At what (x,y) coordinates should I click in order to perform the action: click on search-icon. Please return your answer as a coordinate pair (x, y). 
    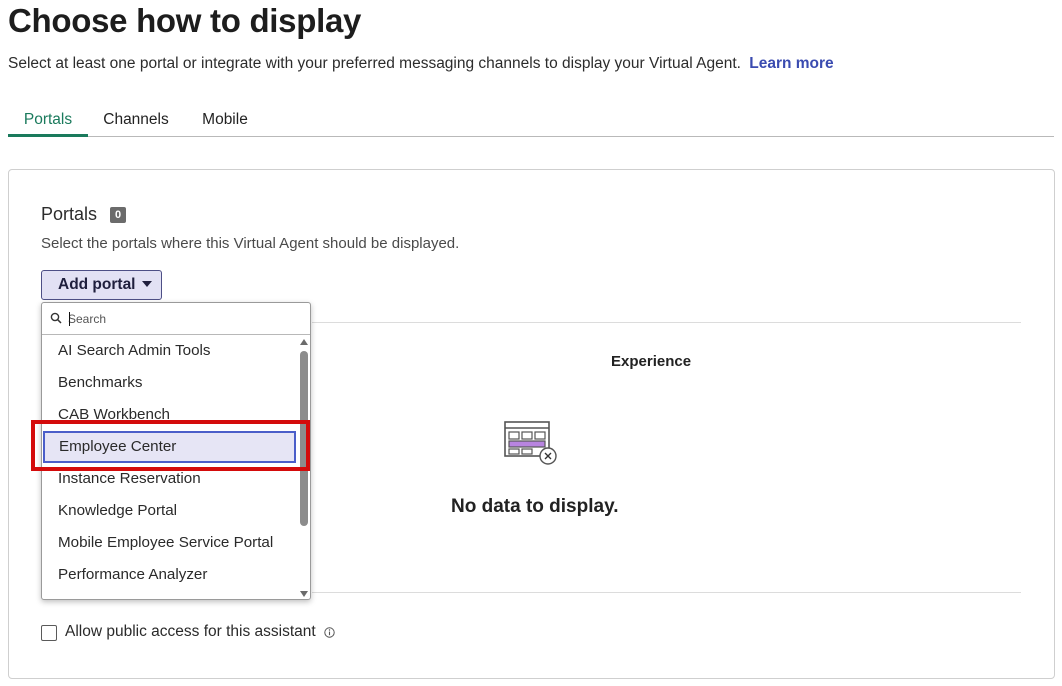
    Looking at the image, I should click on (56, 318).